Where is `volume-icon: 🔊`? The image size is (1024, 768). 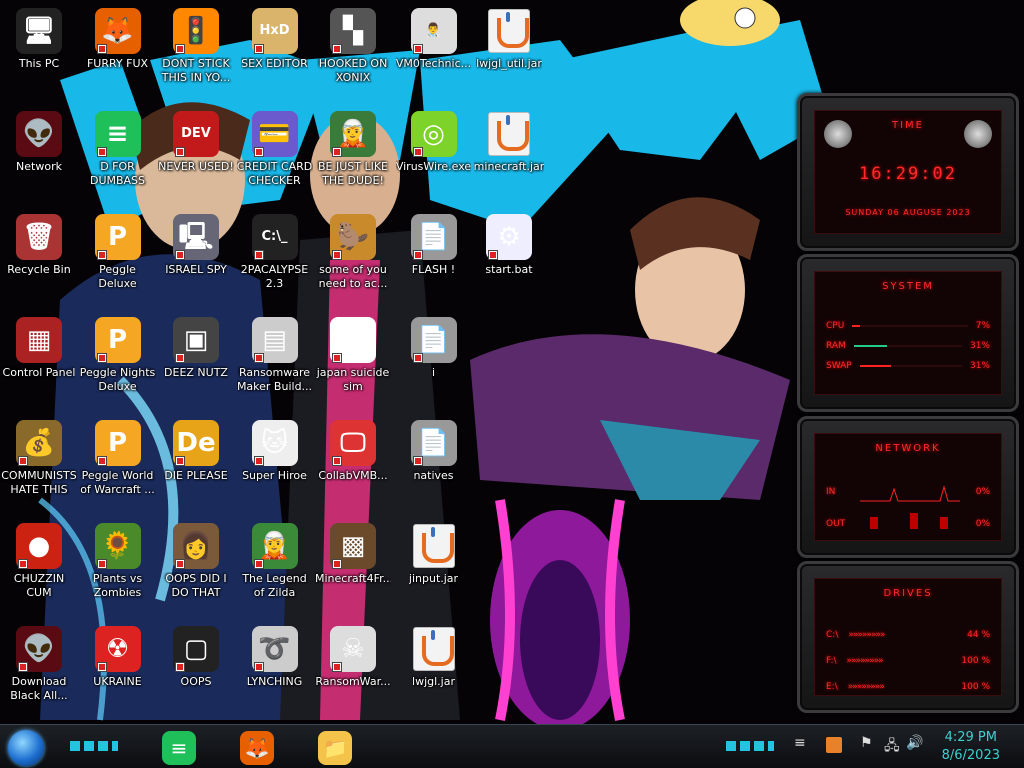 volume-icon: 🔊 is located at coordinates (914, 743).